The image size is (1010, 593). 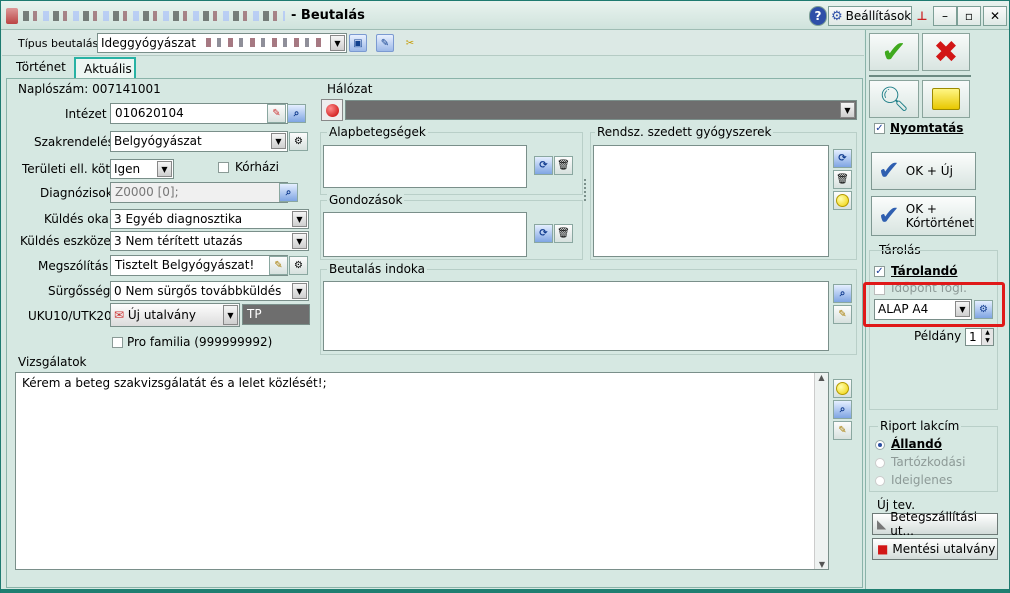 I want to click on save-edit-icon: ✎, so click(x=385, y=43).